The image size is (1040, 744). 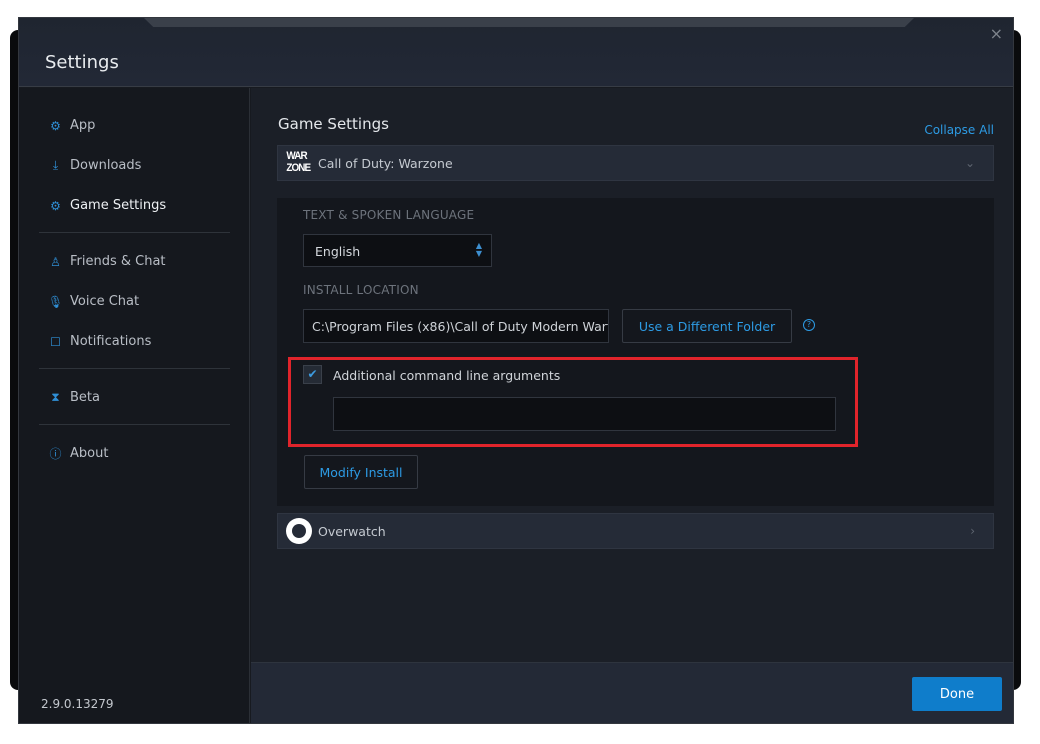 What do you see at coordinates (89, 453) in the screenshot?
I see `sidebar-item-label: About` at bounding box center [89, 453].